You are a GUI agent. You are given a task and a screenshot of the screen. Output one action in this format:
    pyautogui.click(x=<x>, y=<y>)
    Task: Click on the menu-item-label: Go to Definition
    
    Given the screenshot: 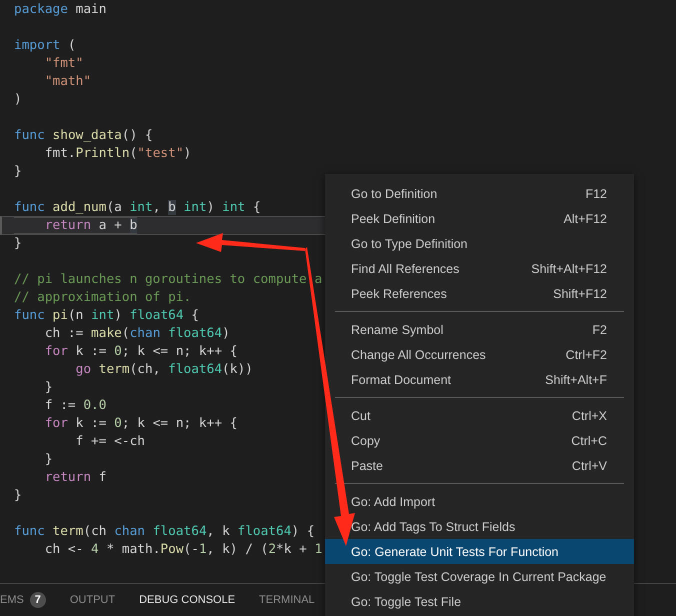 What is the action you would take?
    pyautogui.click(x=394, y=193)
    